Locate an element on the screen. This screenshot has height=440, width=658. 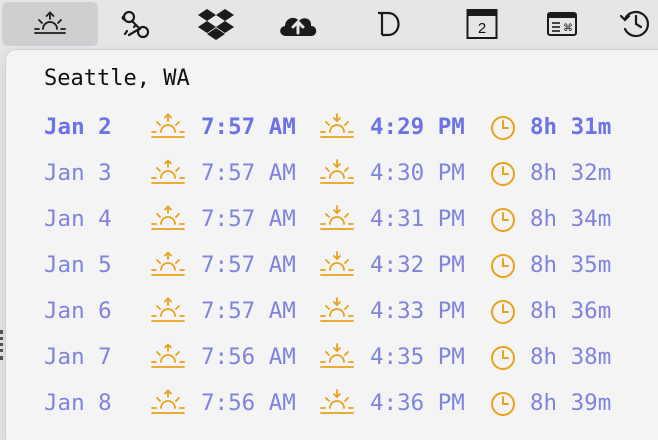
date-label: Jan 2 is located at coordinates (78, 127).